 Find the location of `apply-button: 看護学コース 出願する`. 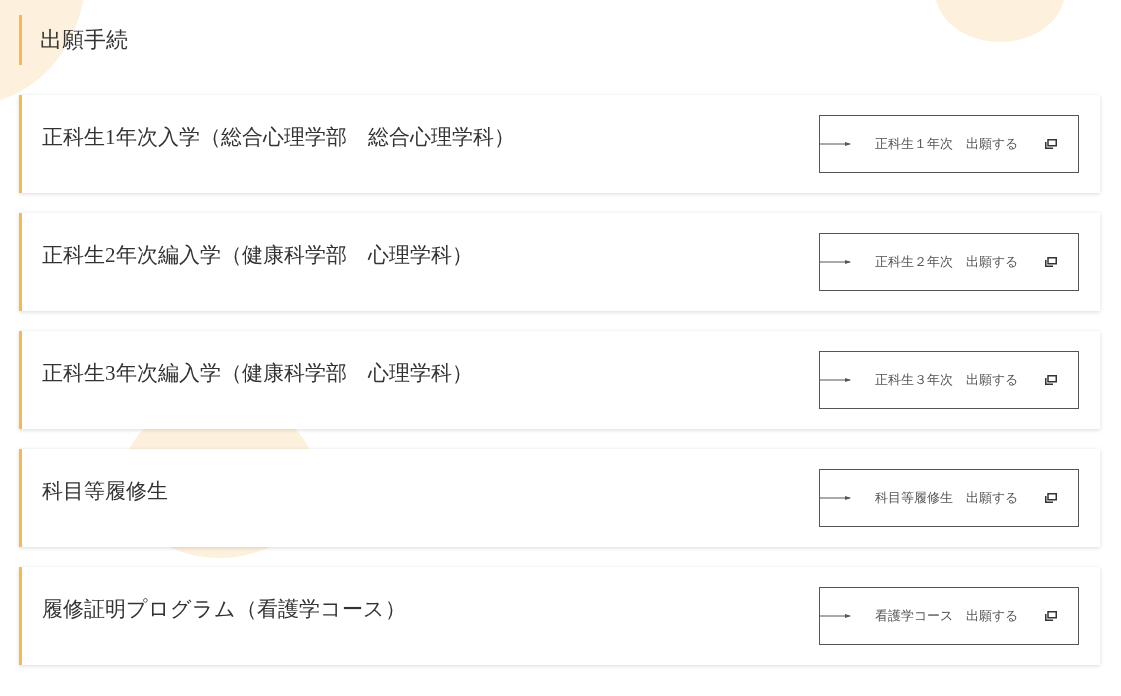

apply-button: 看護学コース 出願する is located at coordinates (949, 616).